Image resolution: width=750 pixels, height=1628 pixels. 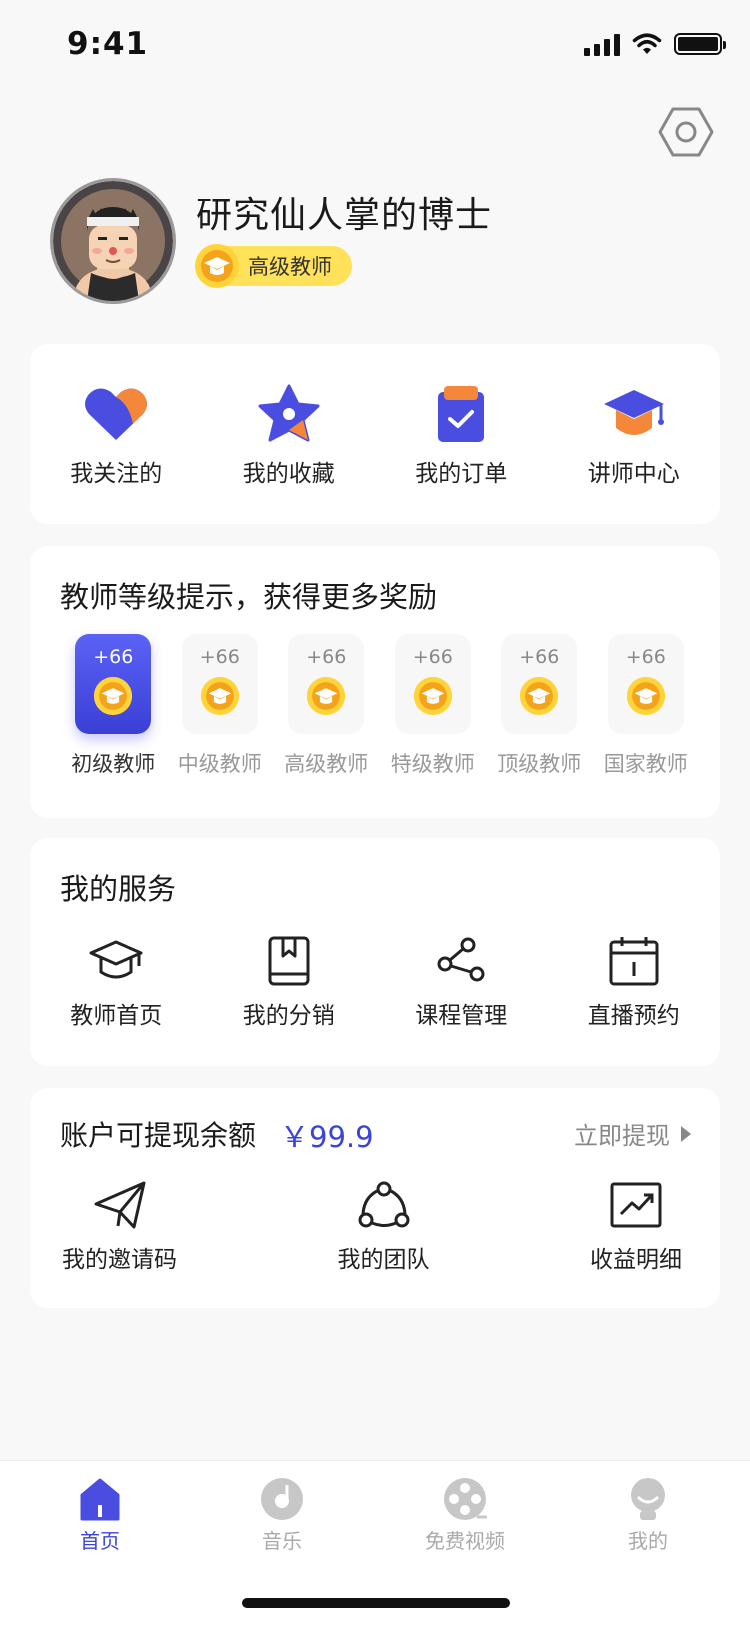 What do you see at coordinates (700, 44) in the screenshot?
I see `battery-icon` at bounding box center [700, 44].